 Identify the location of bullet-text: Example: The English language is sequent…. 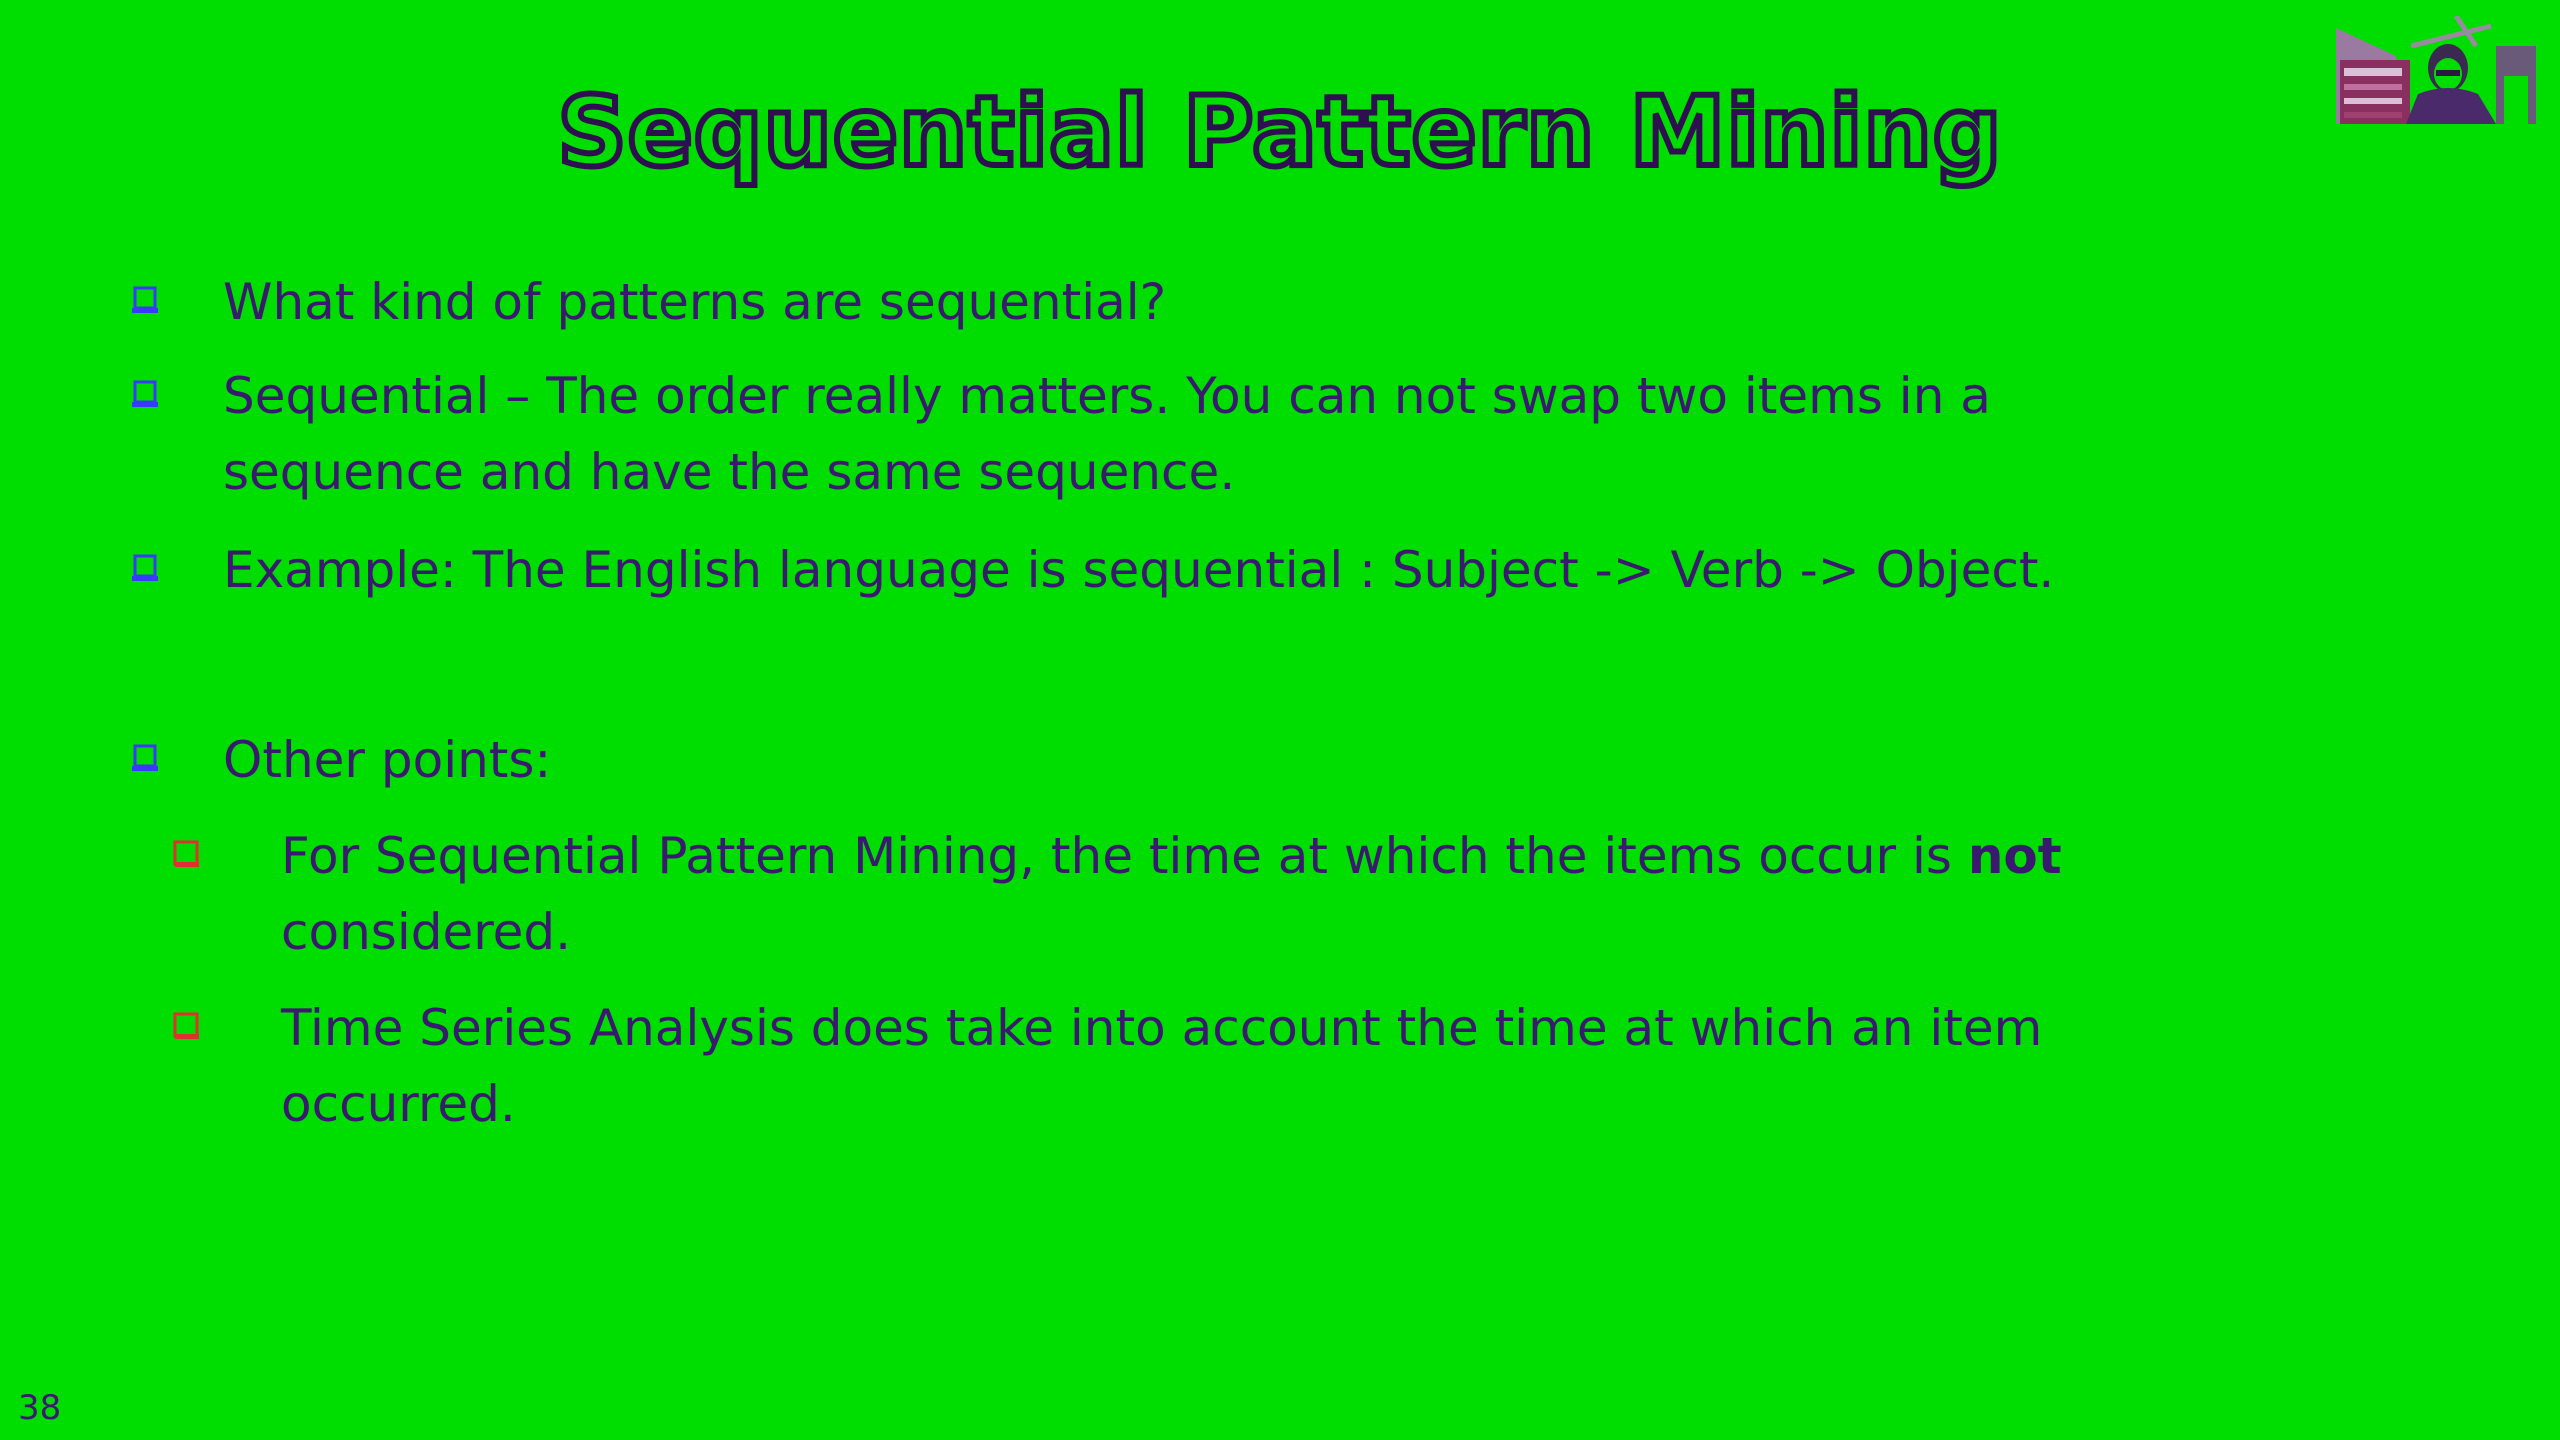
(1139, 570).